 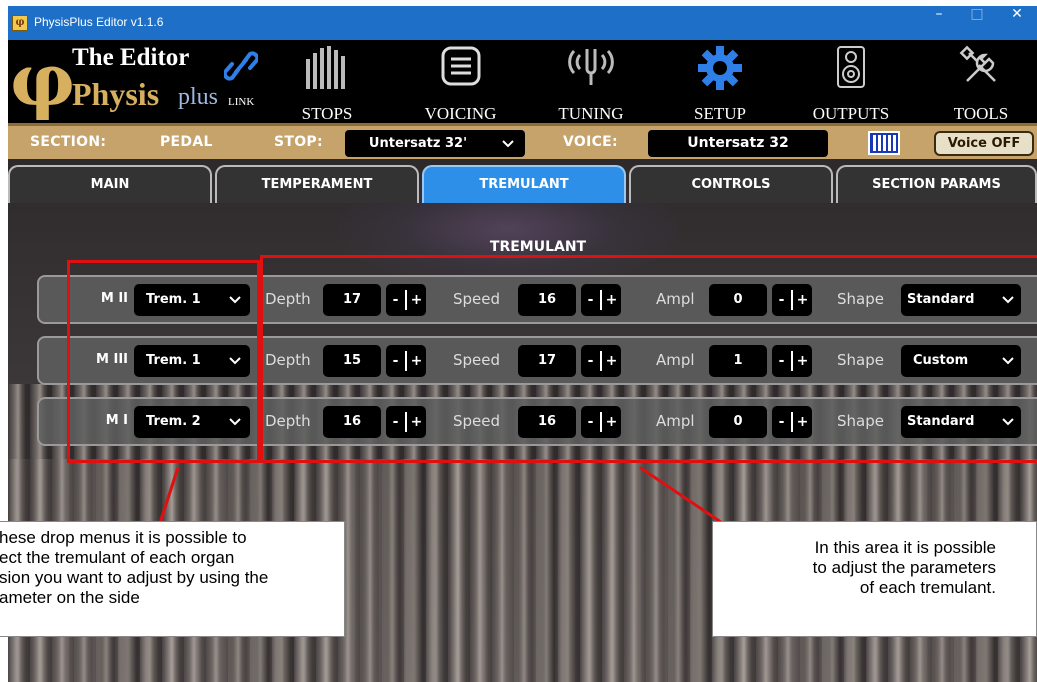 I want to click on tab-tremulant: TREMULANT, so click(x=524, y=184).